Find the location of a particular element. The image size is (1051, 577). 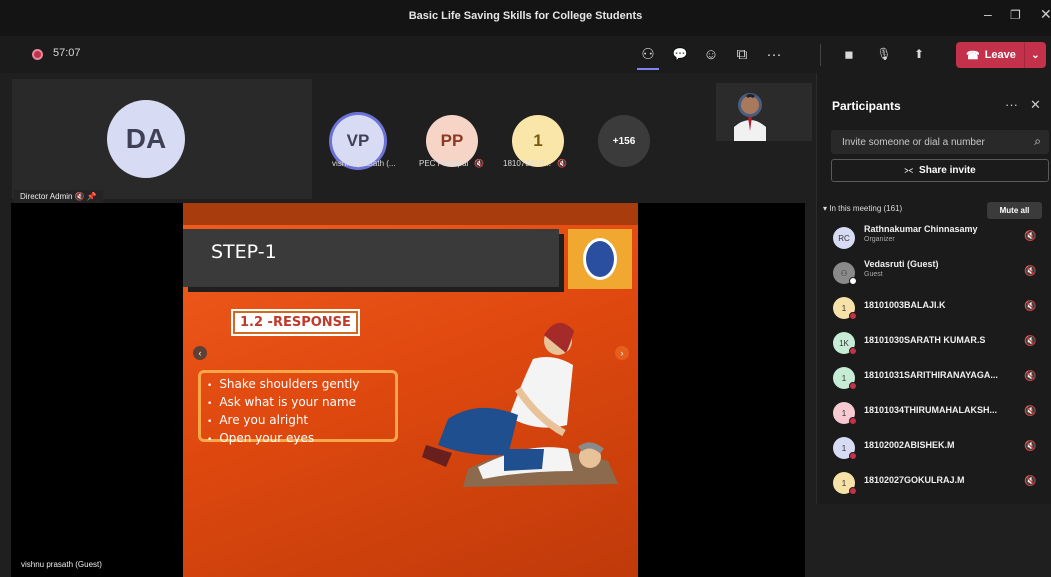

mic-off-icon: 🎙 is located at coordinates (884, 54).